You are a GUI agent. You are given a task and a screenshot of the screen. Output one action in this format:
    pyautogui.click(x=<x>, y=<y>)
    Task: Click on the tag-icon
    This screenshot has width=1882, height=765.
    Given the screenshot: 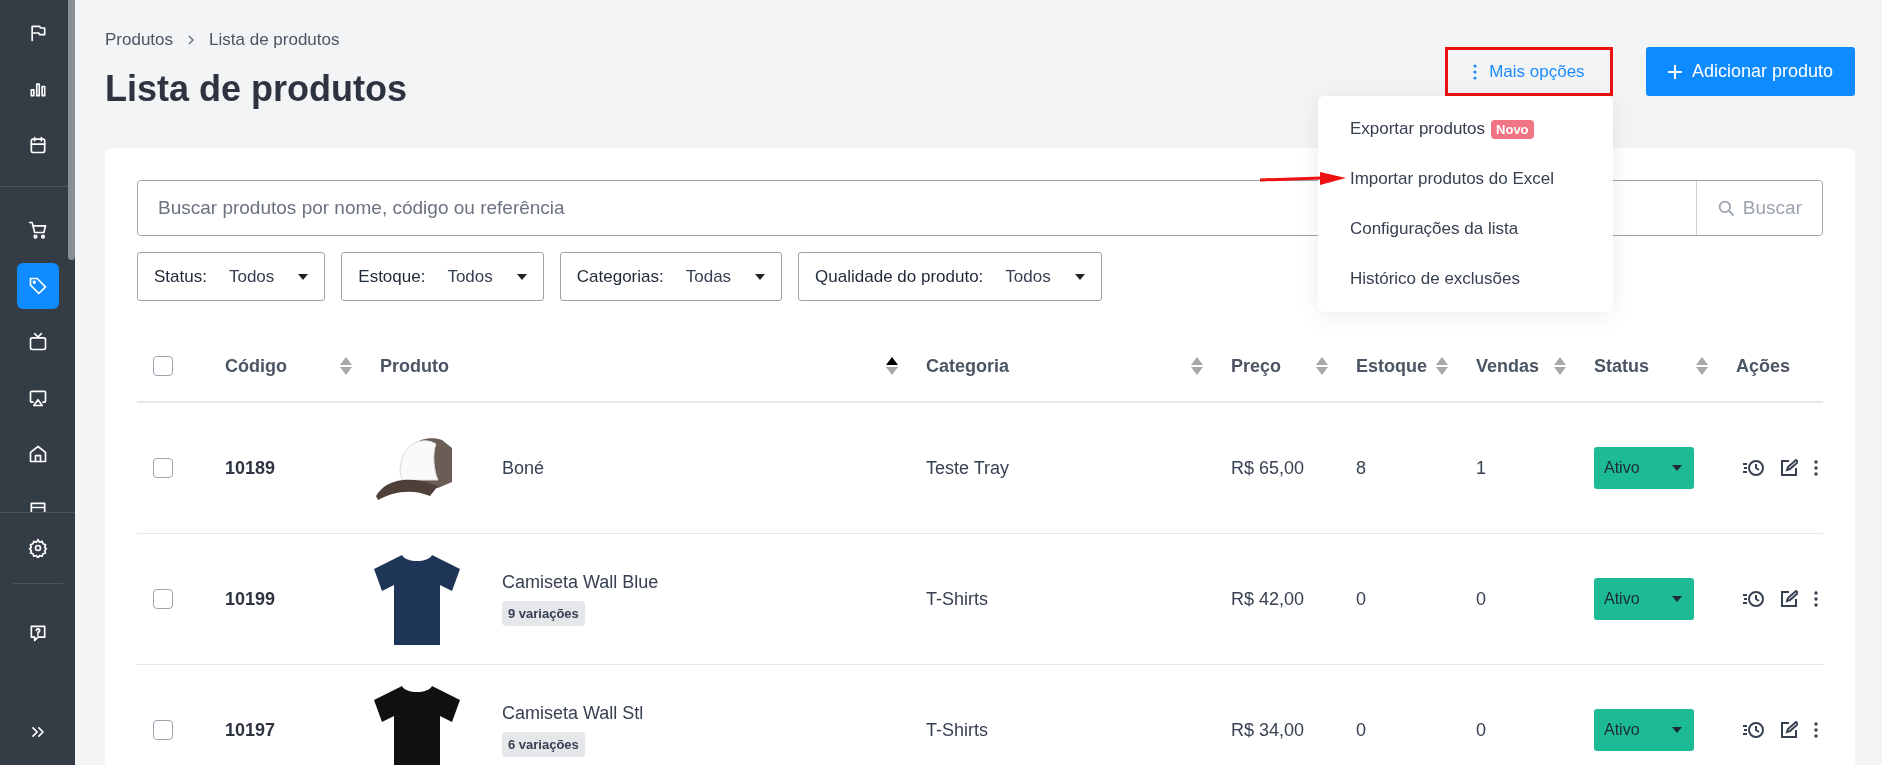 What is the action you would take?
    pyautogui.click(x=37, y=286)
    